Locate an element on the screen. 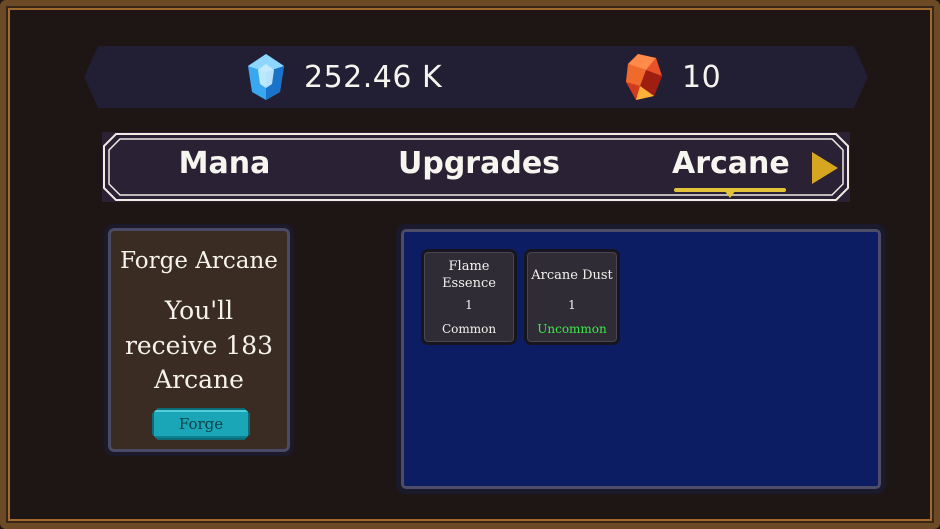 This screenshot has height=529, width=940. forge-reward-line-3: Arcane is located at coordinates (199, 379).